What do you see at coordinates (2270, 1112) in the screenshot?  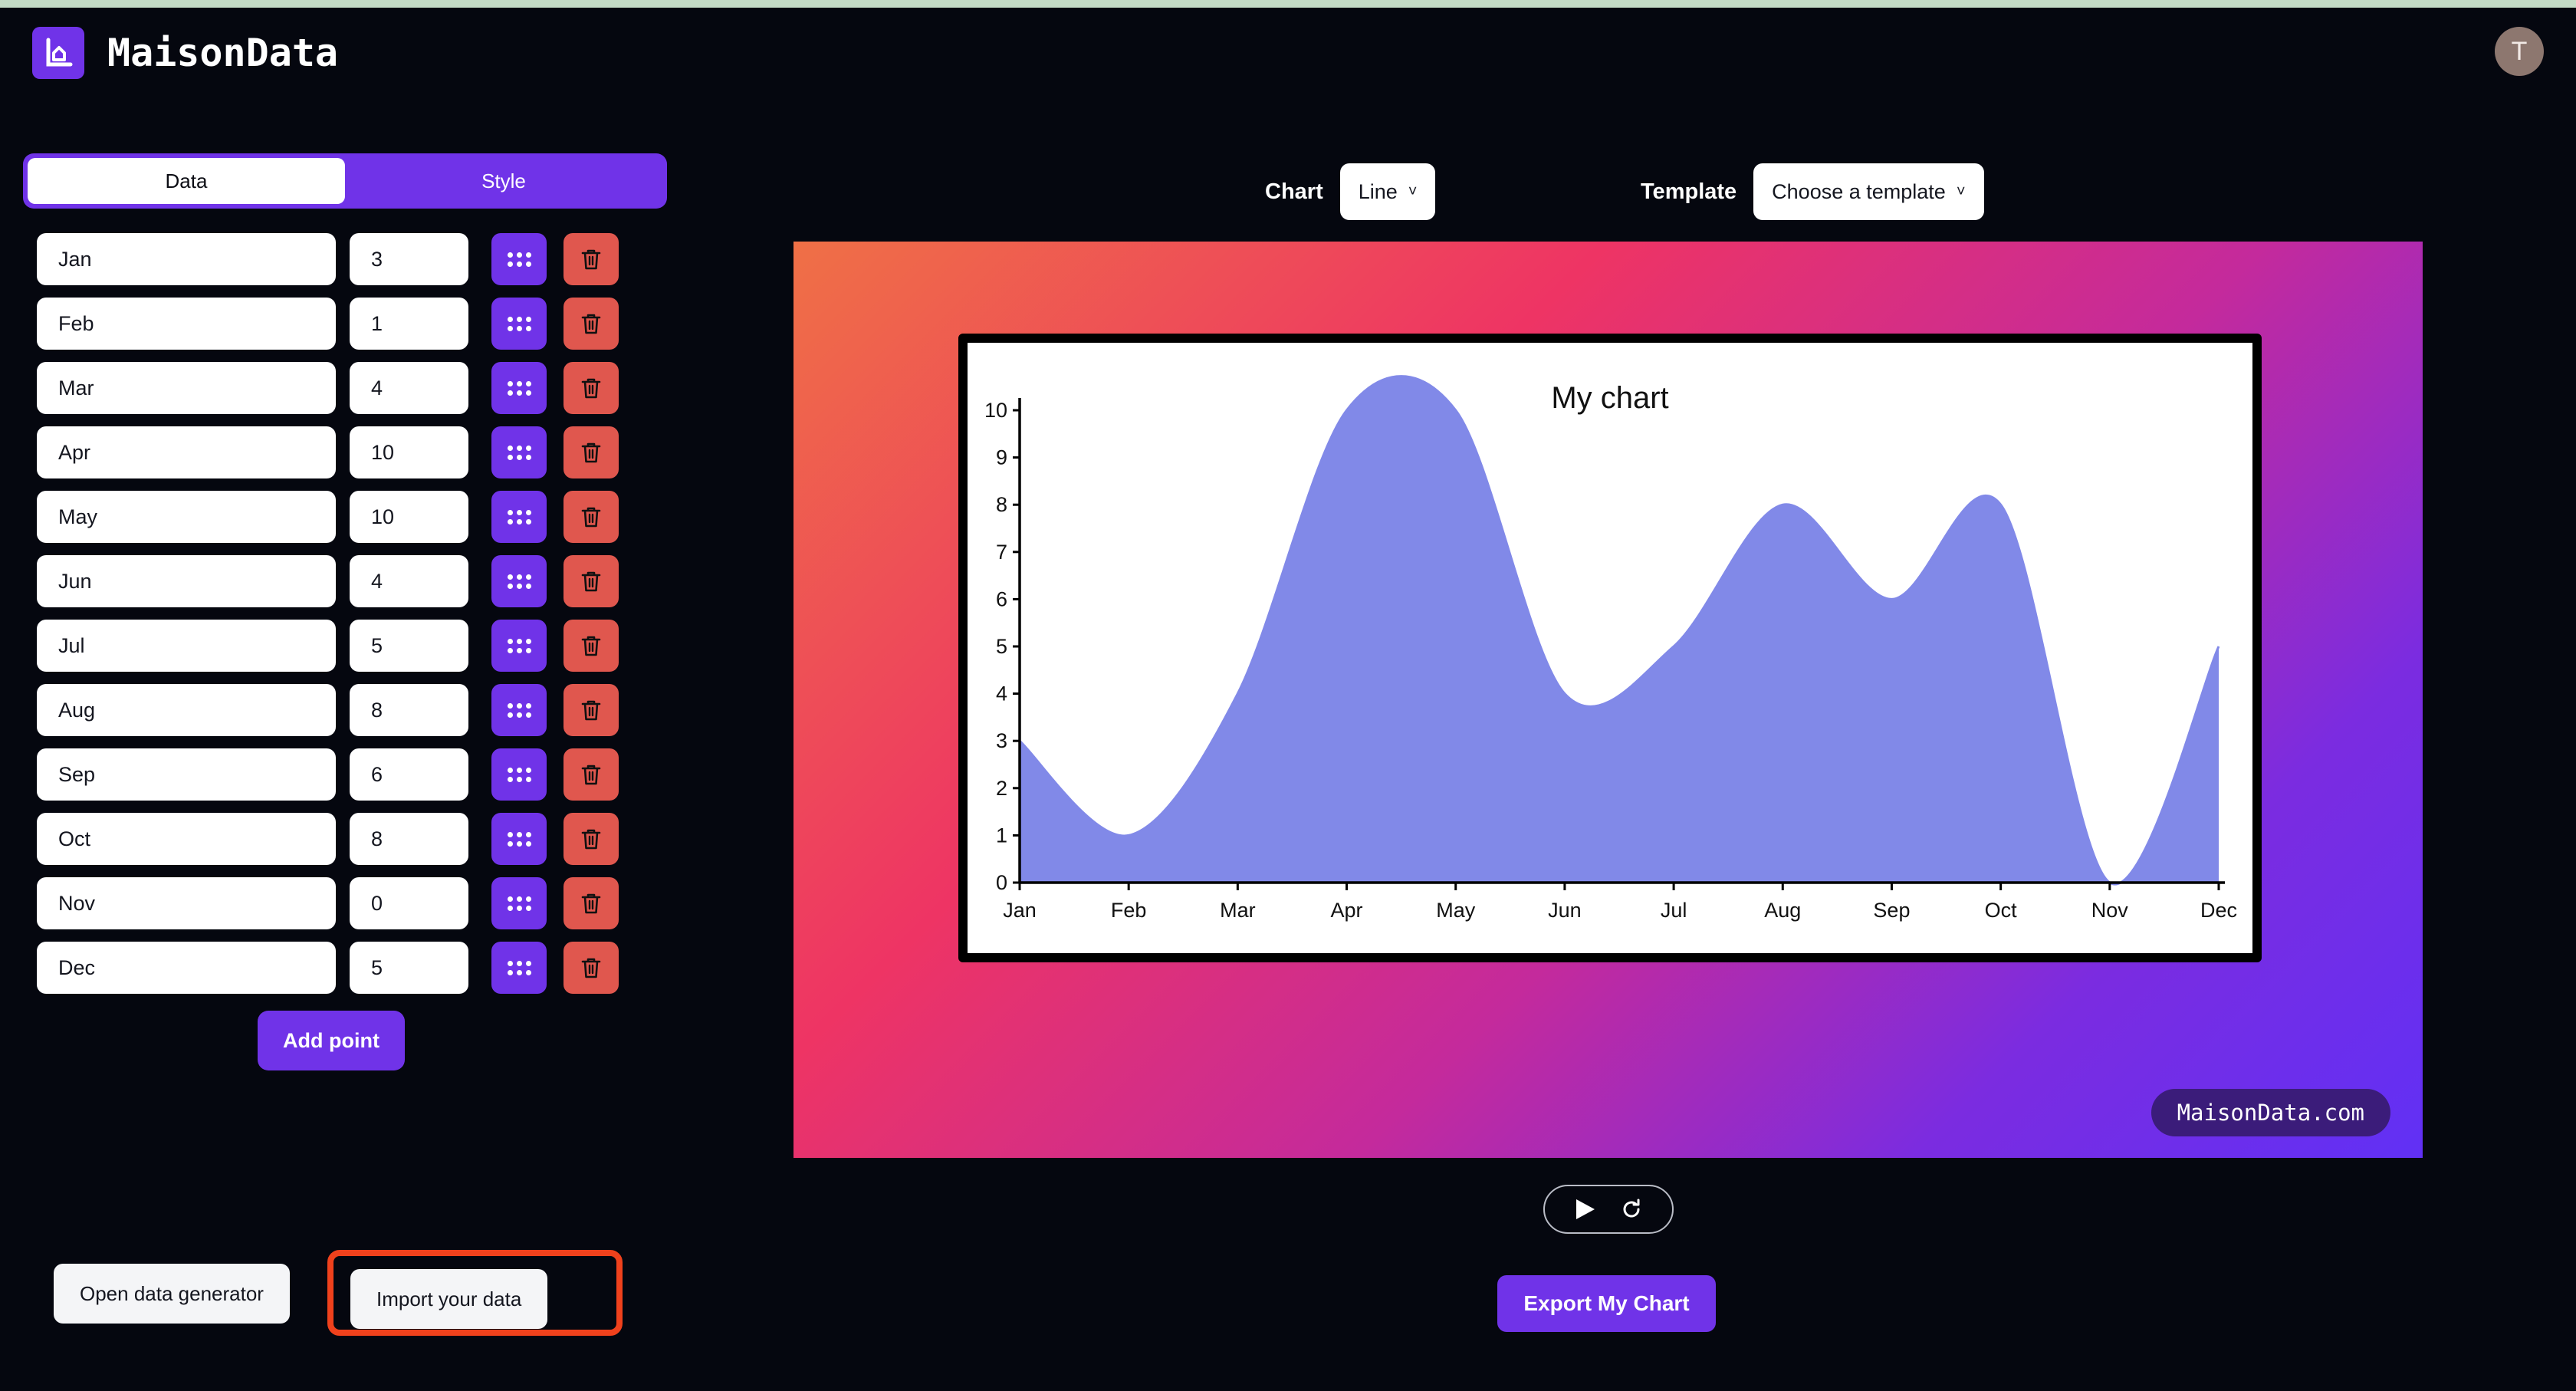 I see `watermark-badge: MaisonData.com` at bounding box center [2270, 1112].